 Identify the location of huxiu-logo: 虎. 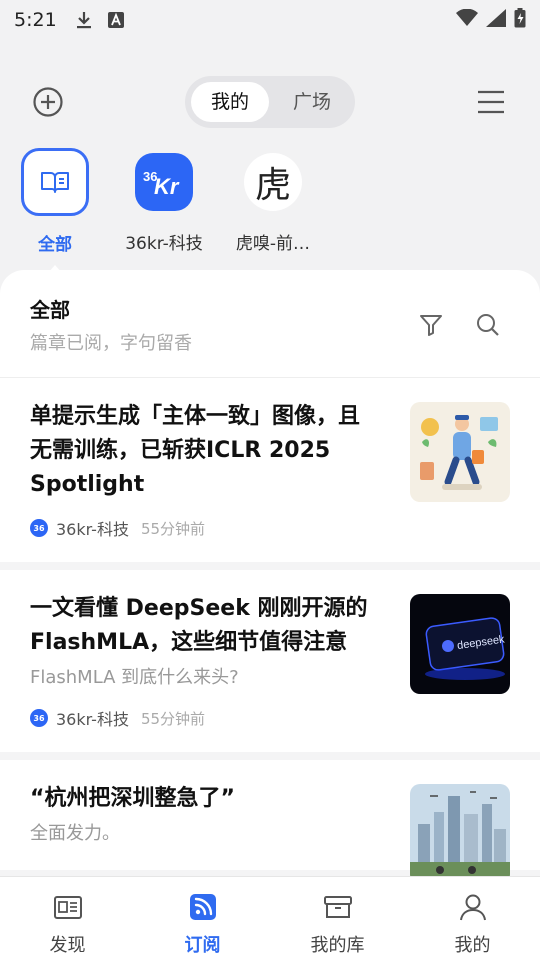
(273, 182).